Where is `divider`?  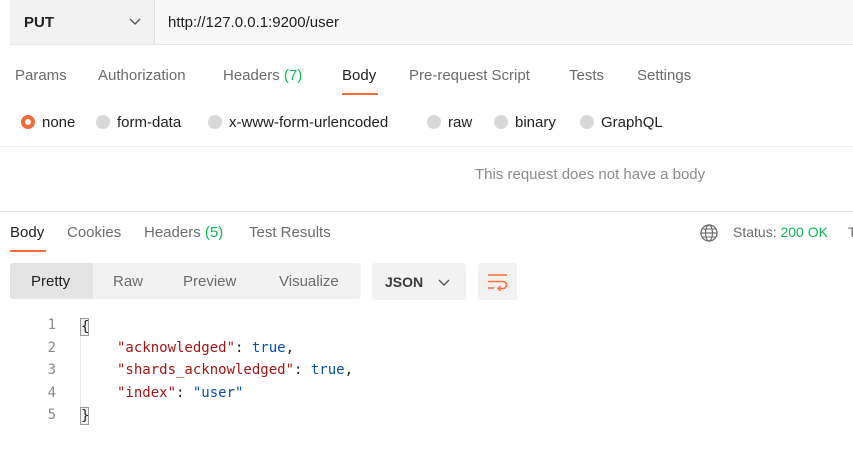
divider is located at coordinates (426, 146).